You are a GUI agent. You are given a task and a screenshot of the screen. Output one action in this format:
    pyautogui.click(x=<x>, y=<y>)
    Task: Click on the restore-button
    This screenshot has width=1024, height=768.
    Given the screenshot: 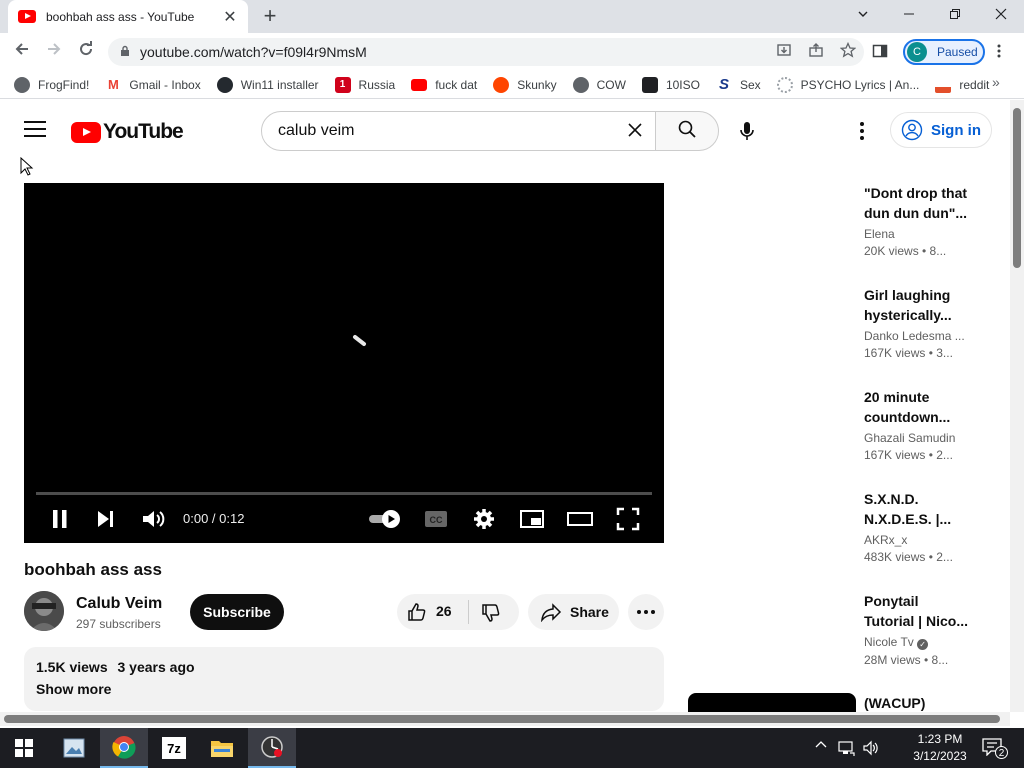 What is the action you would take?
    pyautogui.click(x=955, y=16)
    